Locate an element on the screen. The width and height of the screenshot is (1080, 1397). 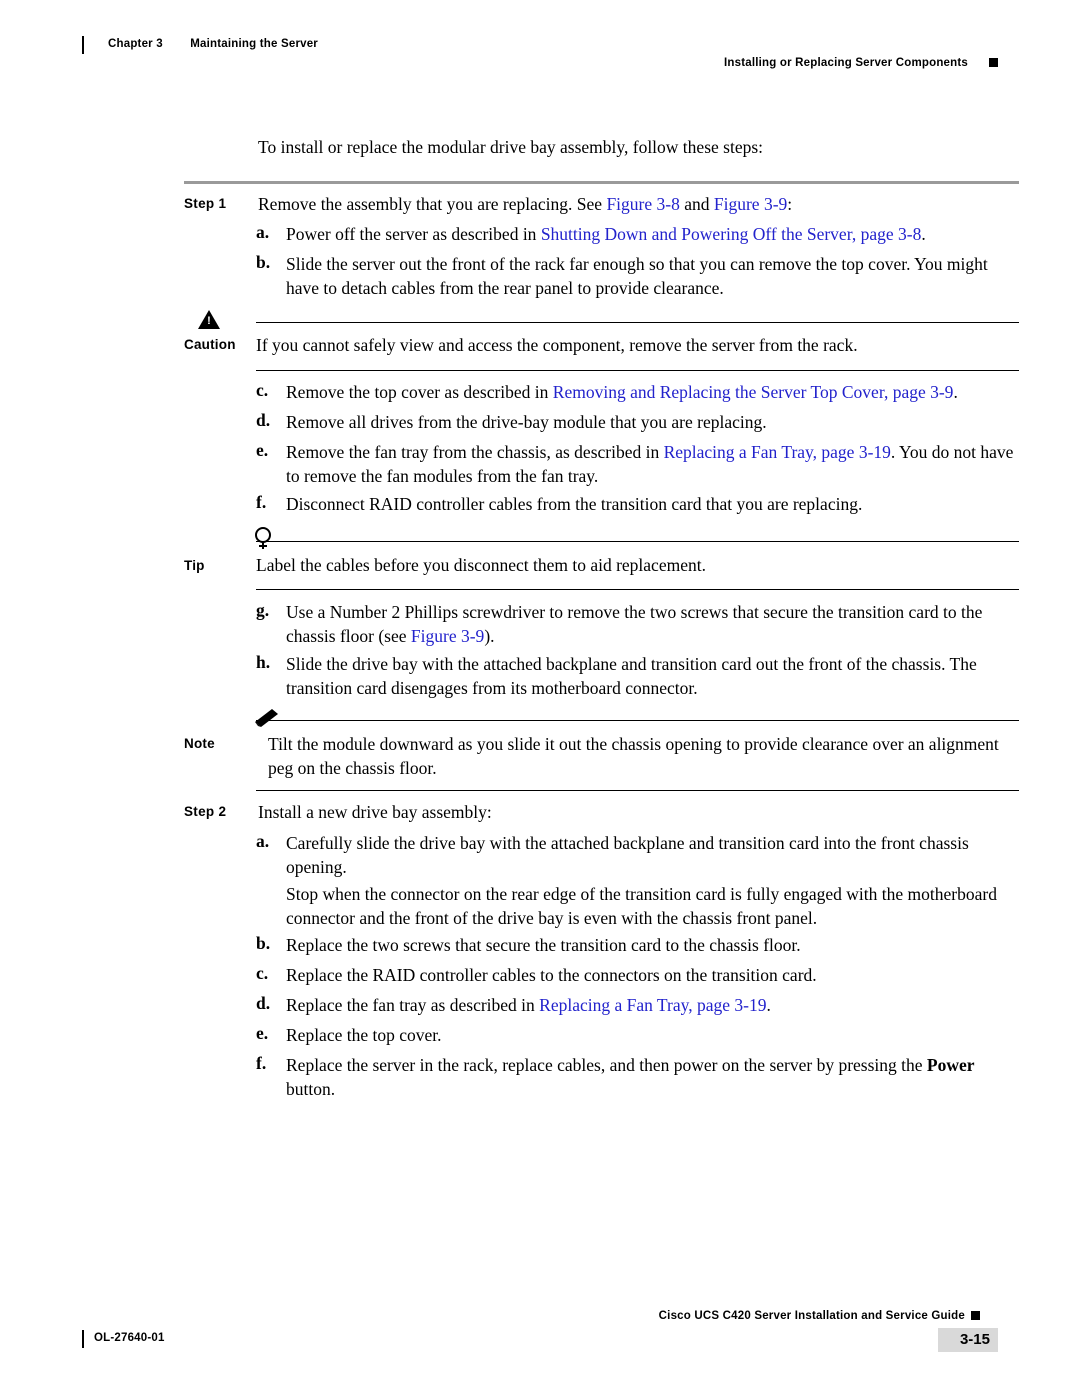
step-1-text-after: : is located at coordinates (790, 204).